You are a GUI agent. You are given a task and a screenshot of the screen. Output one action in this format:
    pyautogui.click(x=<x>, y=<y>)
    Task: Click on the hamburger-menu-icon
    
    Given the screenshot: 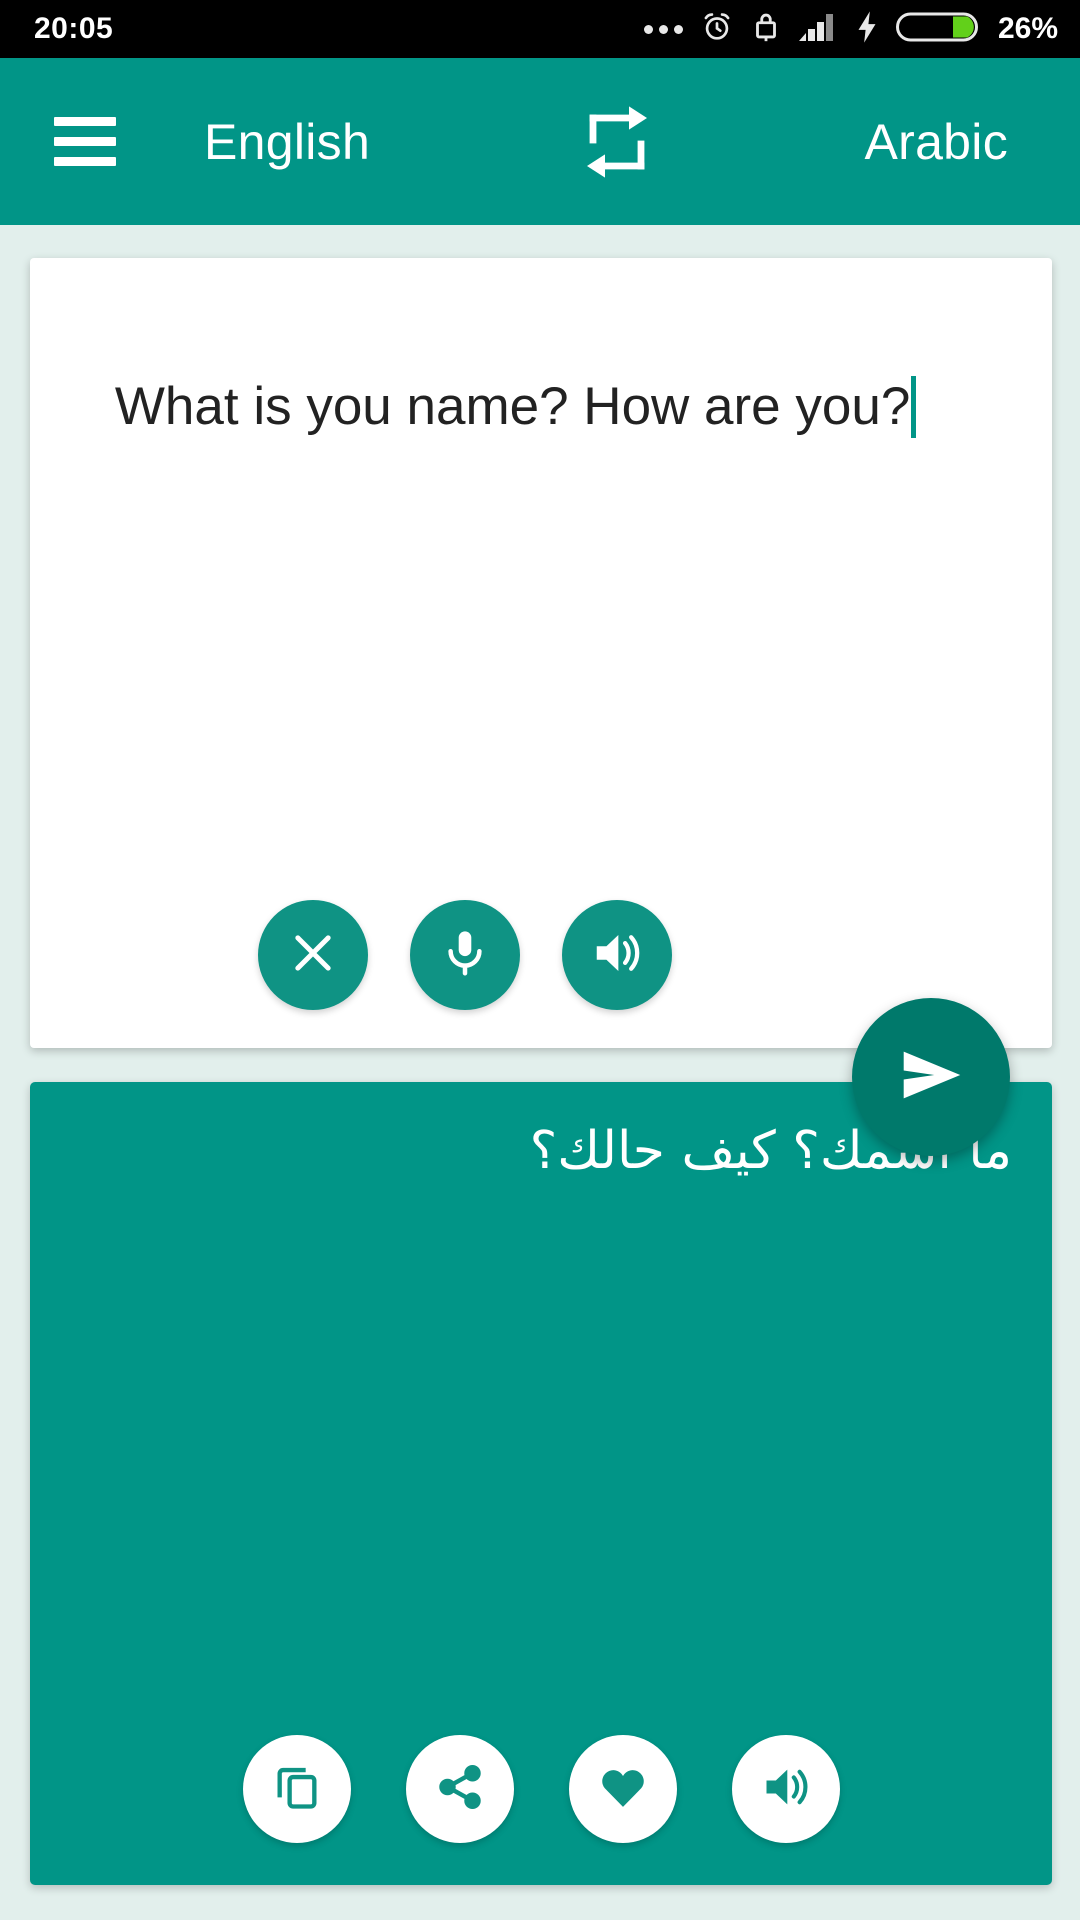 What is the action you would take?
    pyautogui.click(x=85, y=141)
    